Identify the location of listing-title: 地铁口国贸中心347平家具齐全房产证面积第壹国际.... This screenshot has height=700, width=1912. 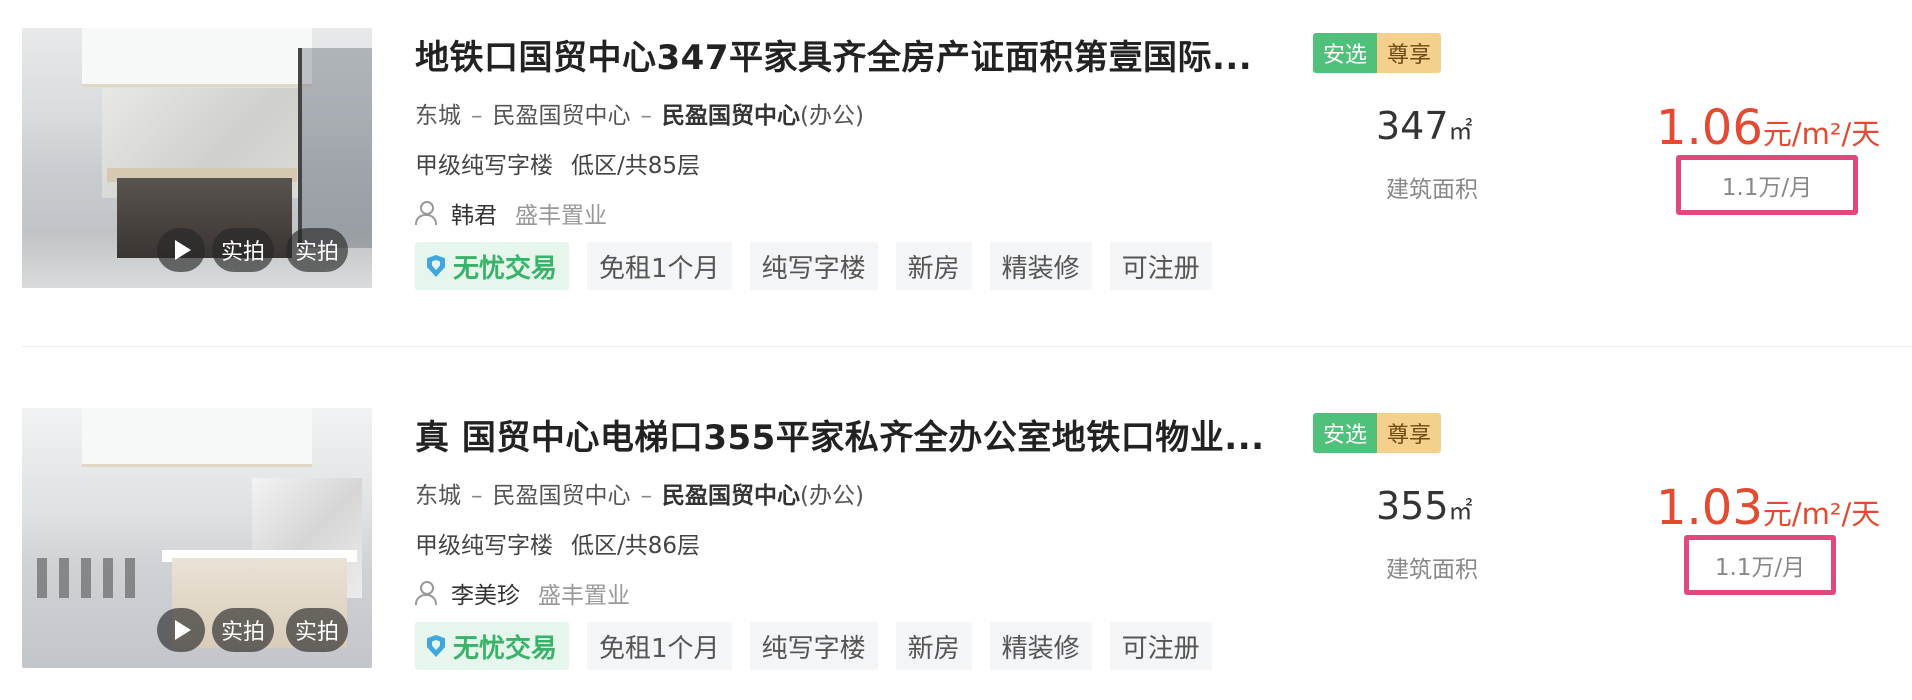
(833, 54).